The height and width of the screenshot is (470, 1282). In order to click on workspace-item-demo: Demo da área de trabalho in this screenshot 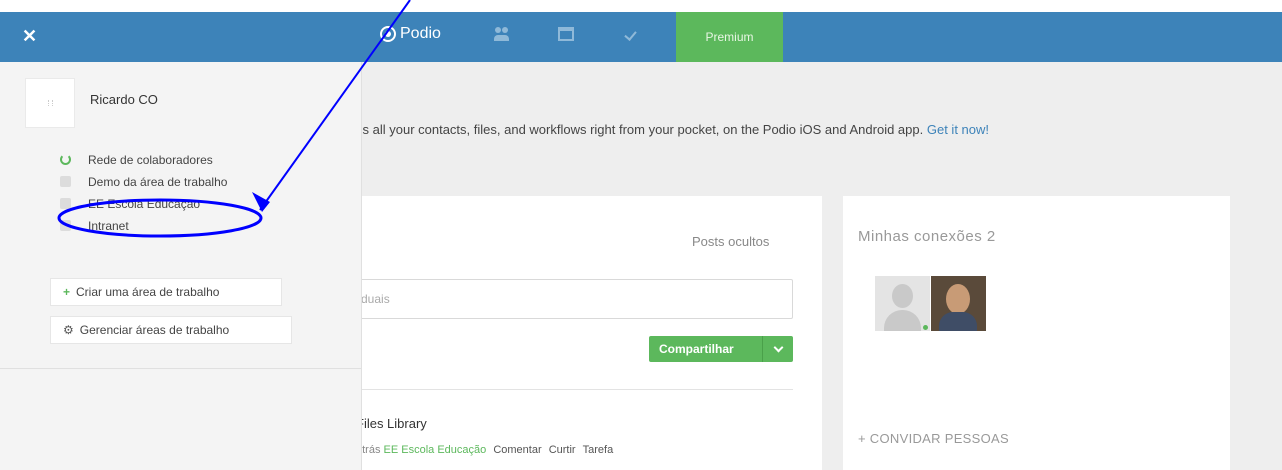, I will do `click(143, 183)`.